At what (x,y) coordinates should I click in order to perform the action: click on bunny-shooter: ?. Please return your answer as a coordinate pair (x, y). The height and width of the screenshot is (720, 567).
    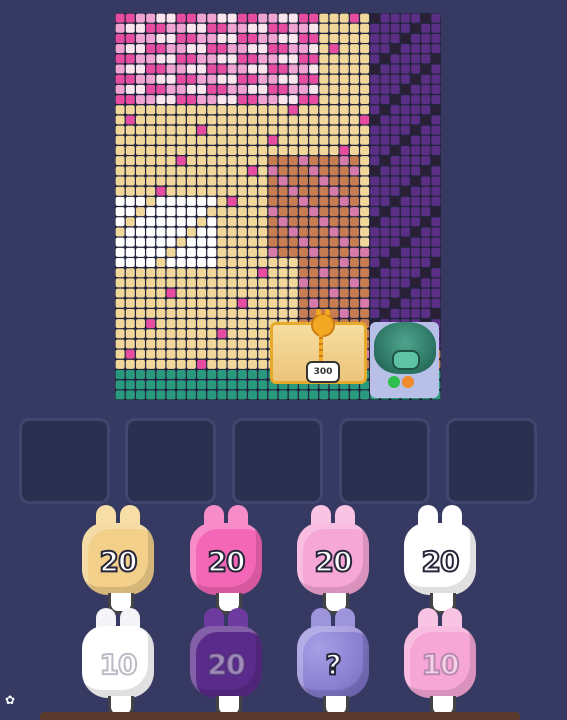
    Looking at the image, I should click on (333, 663).